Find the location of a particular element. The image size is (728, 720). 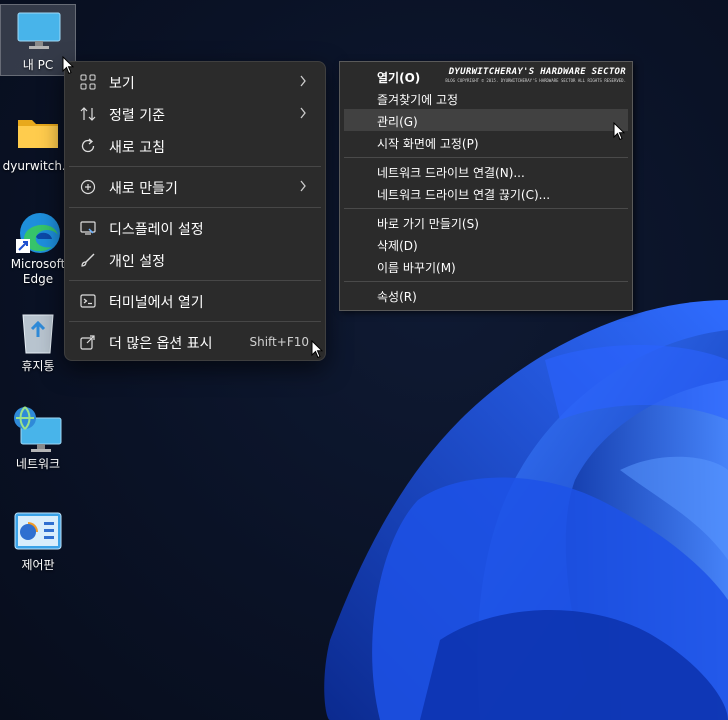

control-panel-icon is located at coordinates (38, 531).